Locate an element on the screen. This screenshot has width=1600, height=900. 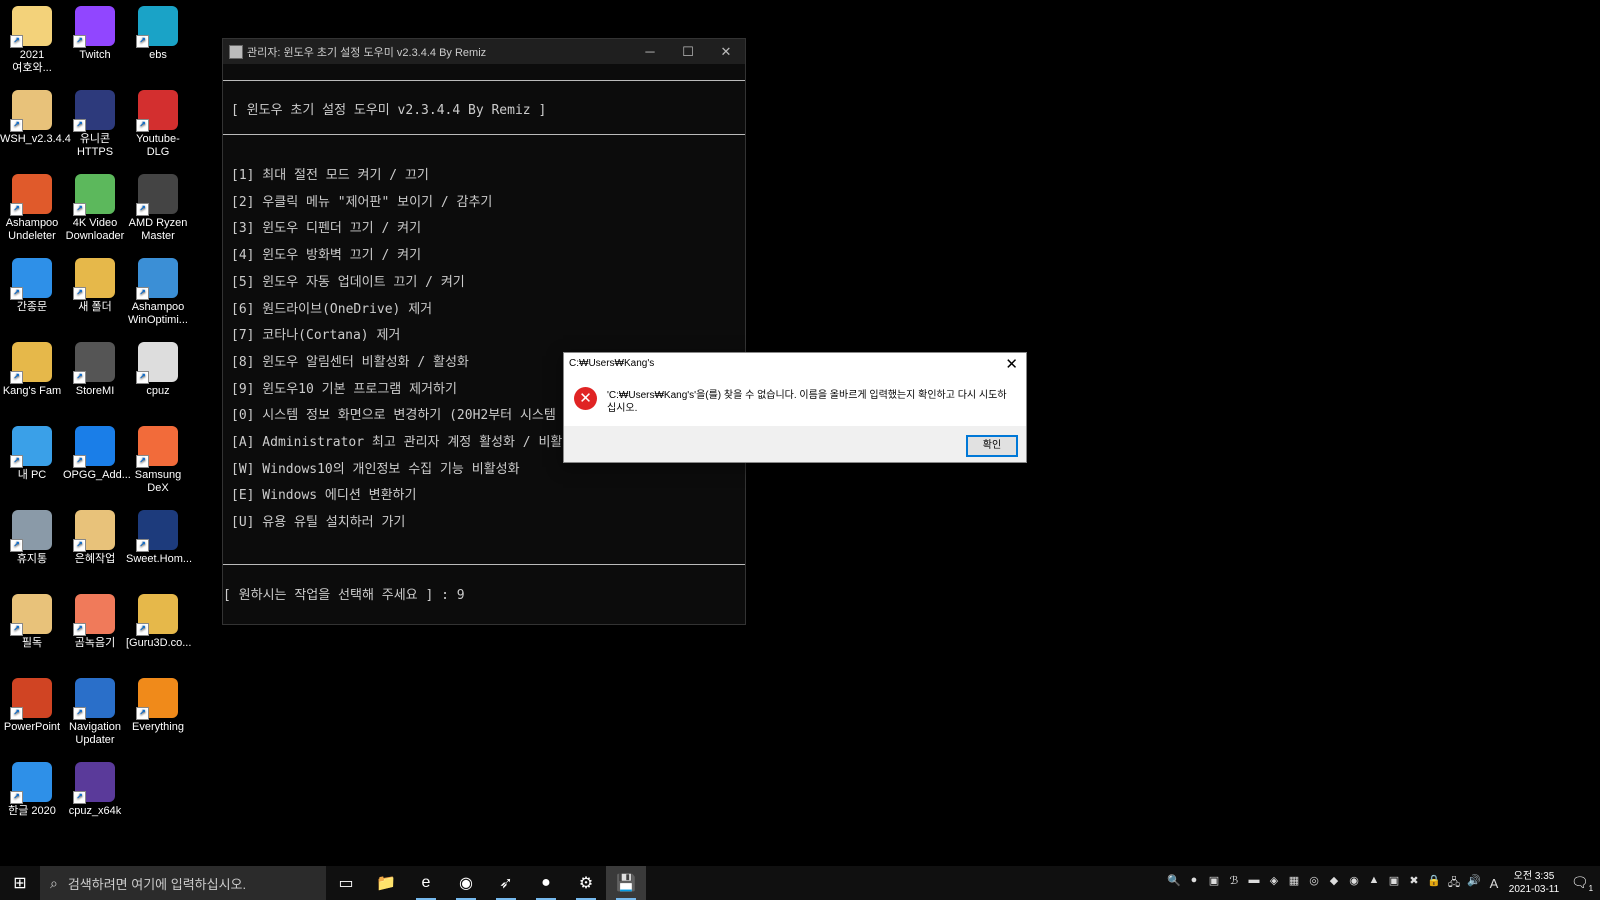
tray-icon: ◆ is located at coordinates (1334, 883).